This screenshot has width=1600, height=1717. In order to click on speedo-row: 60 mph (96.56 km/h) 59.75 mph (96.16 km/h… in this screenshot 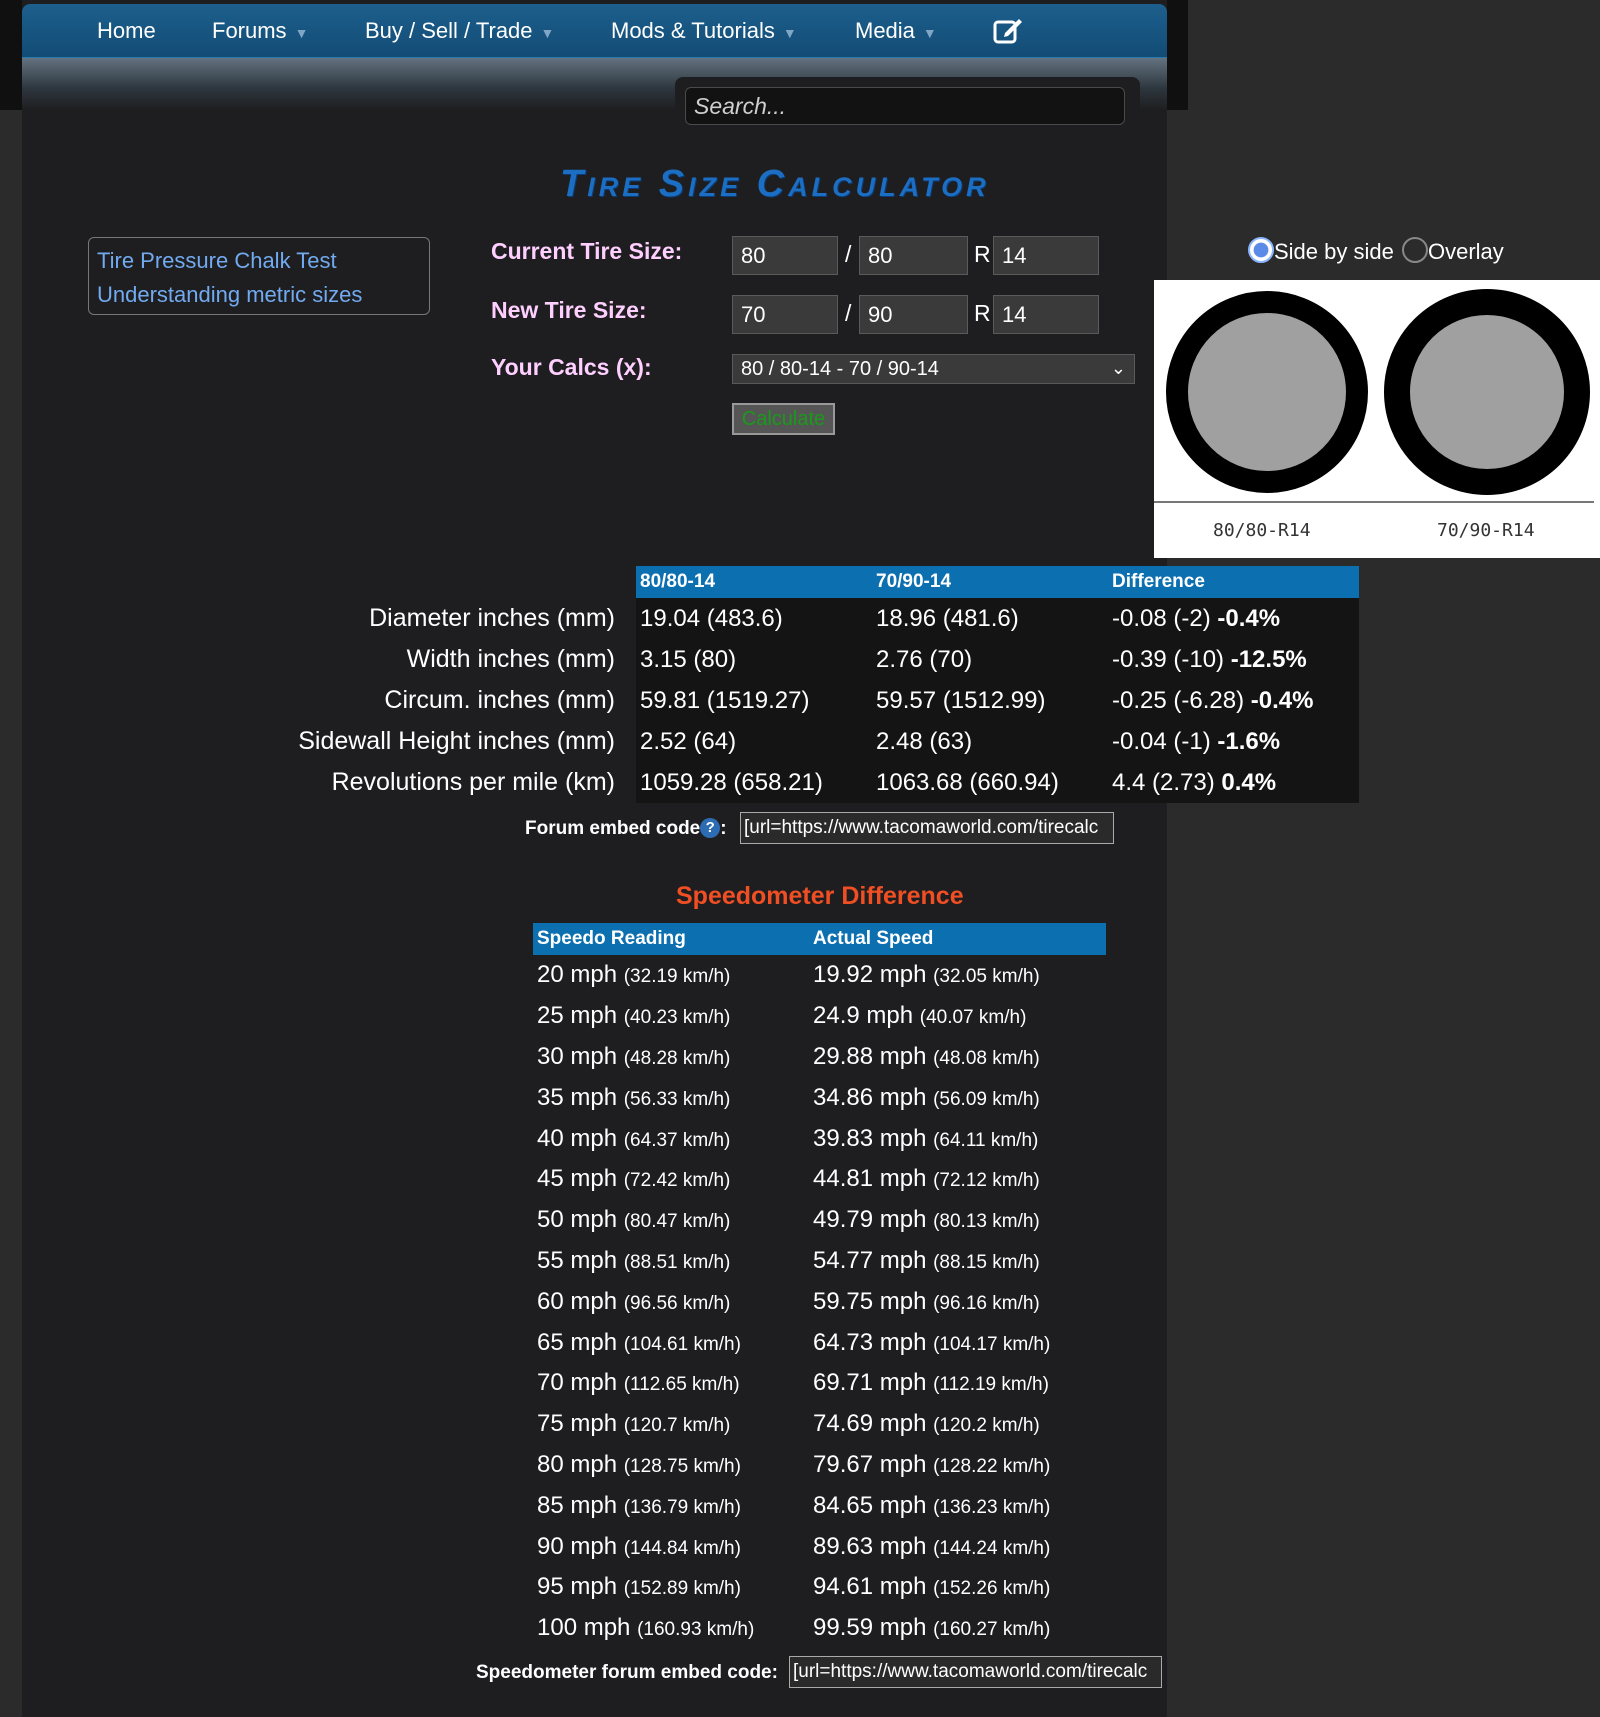, I will do `click(819, 1301)`.